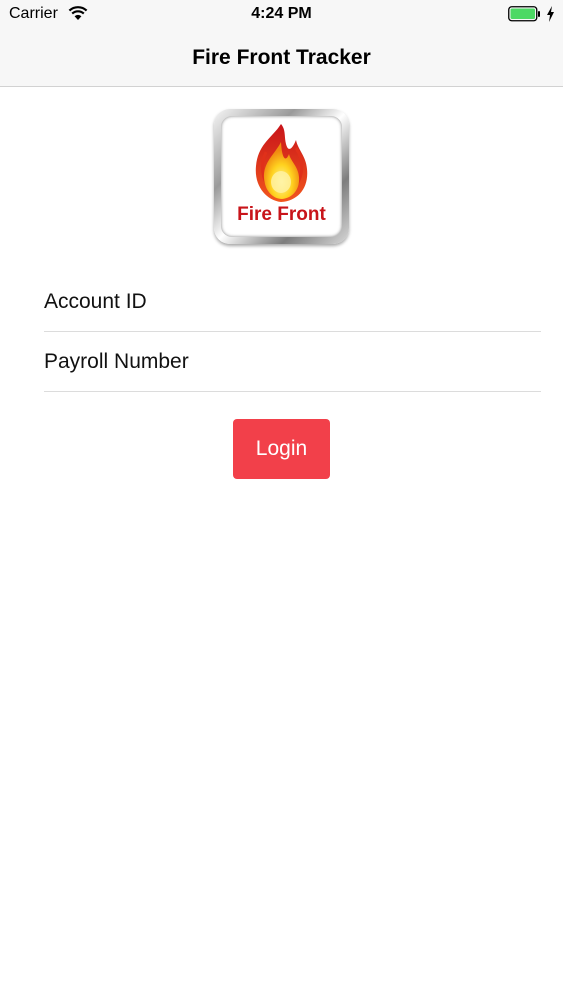 The height and width of the screenshot is (1000, 563). Describe the element at coordinates (281, 163) in the screenshot. I see `flame-icon` at that location.